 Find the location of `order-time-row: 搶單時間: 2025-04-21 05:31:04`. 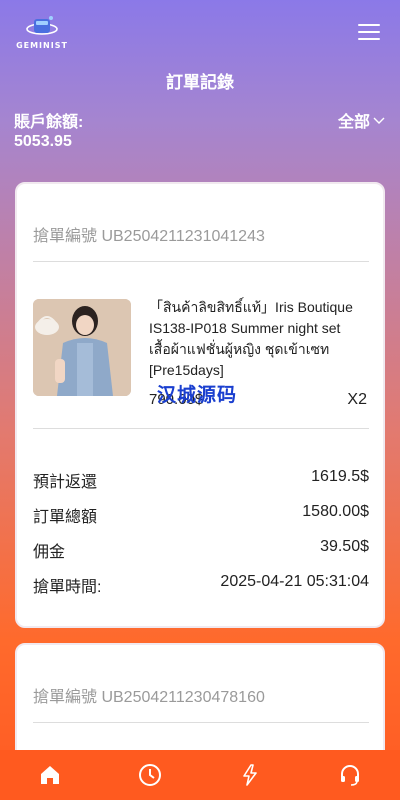

order-time-row: 搶單時間: 2025-04-21 05:31:04 is located at coordinates (201, 585).